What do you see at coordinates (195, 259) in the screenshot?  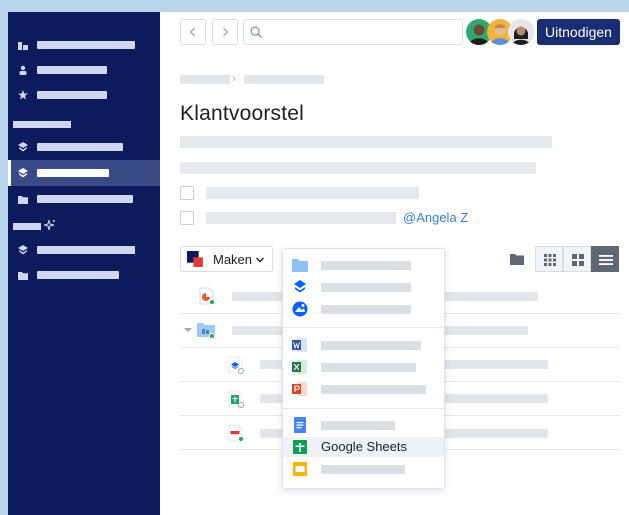 I see `create-icon` at bounding box center [195, 259].